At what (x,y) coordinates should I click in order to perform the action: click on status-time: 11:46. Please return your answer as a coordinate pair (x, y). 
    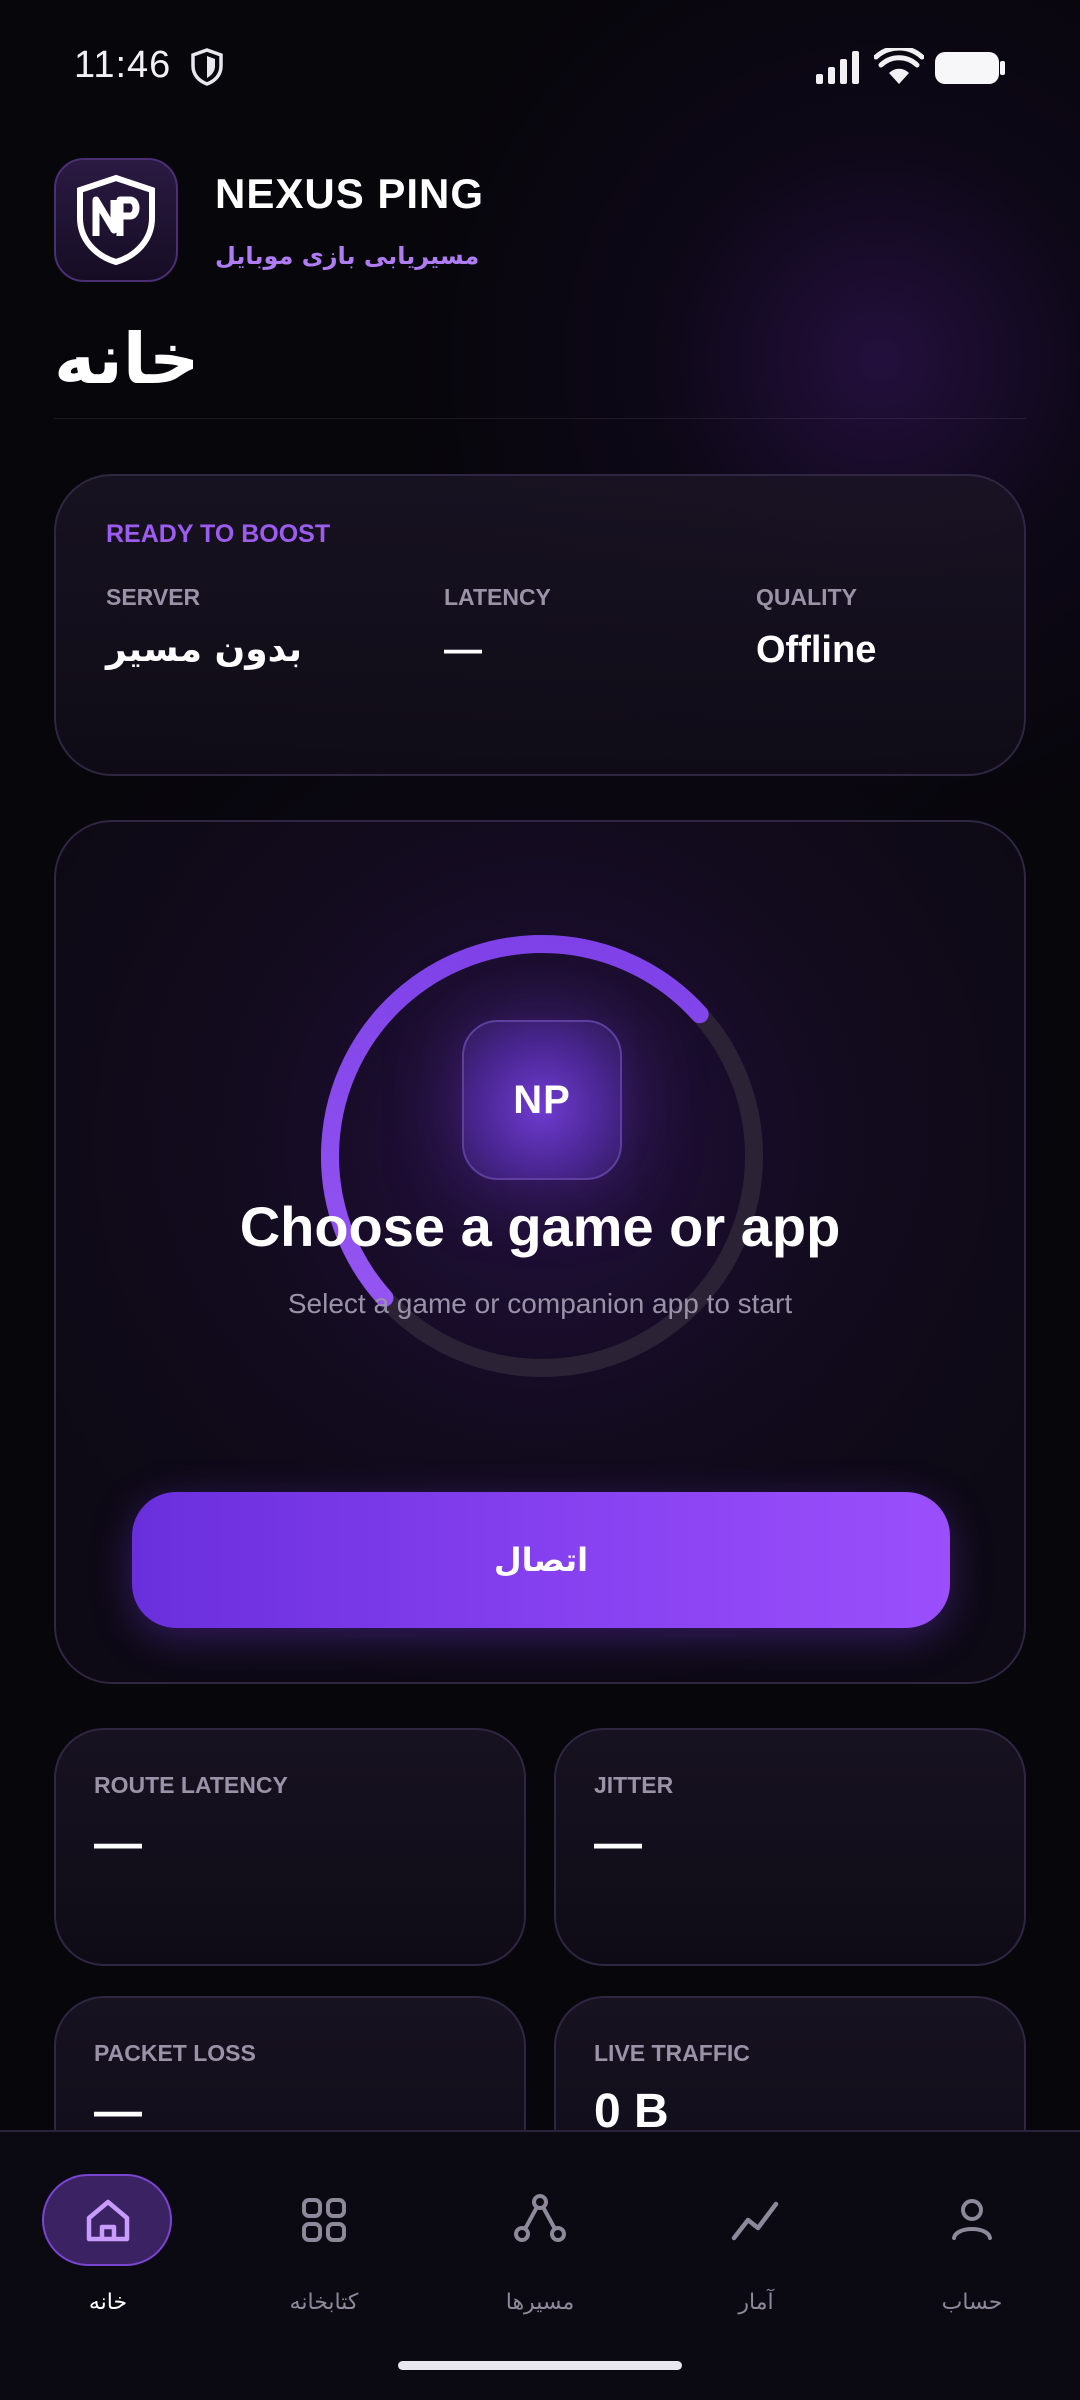
    Looking at the image, I should click on (123, 65).